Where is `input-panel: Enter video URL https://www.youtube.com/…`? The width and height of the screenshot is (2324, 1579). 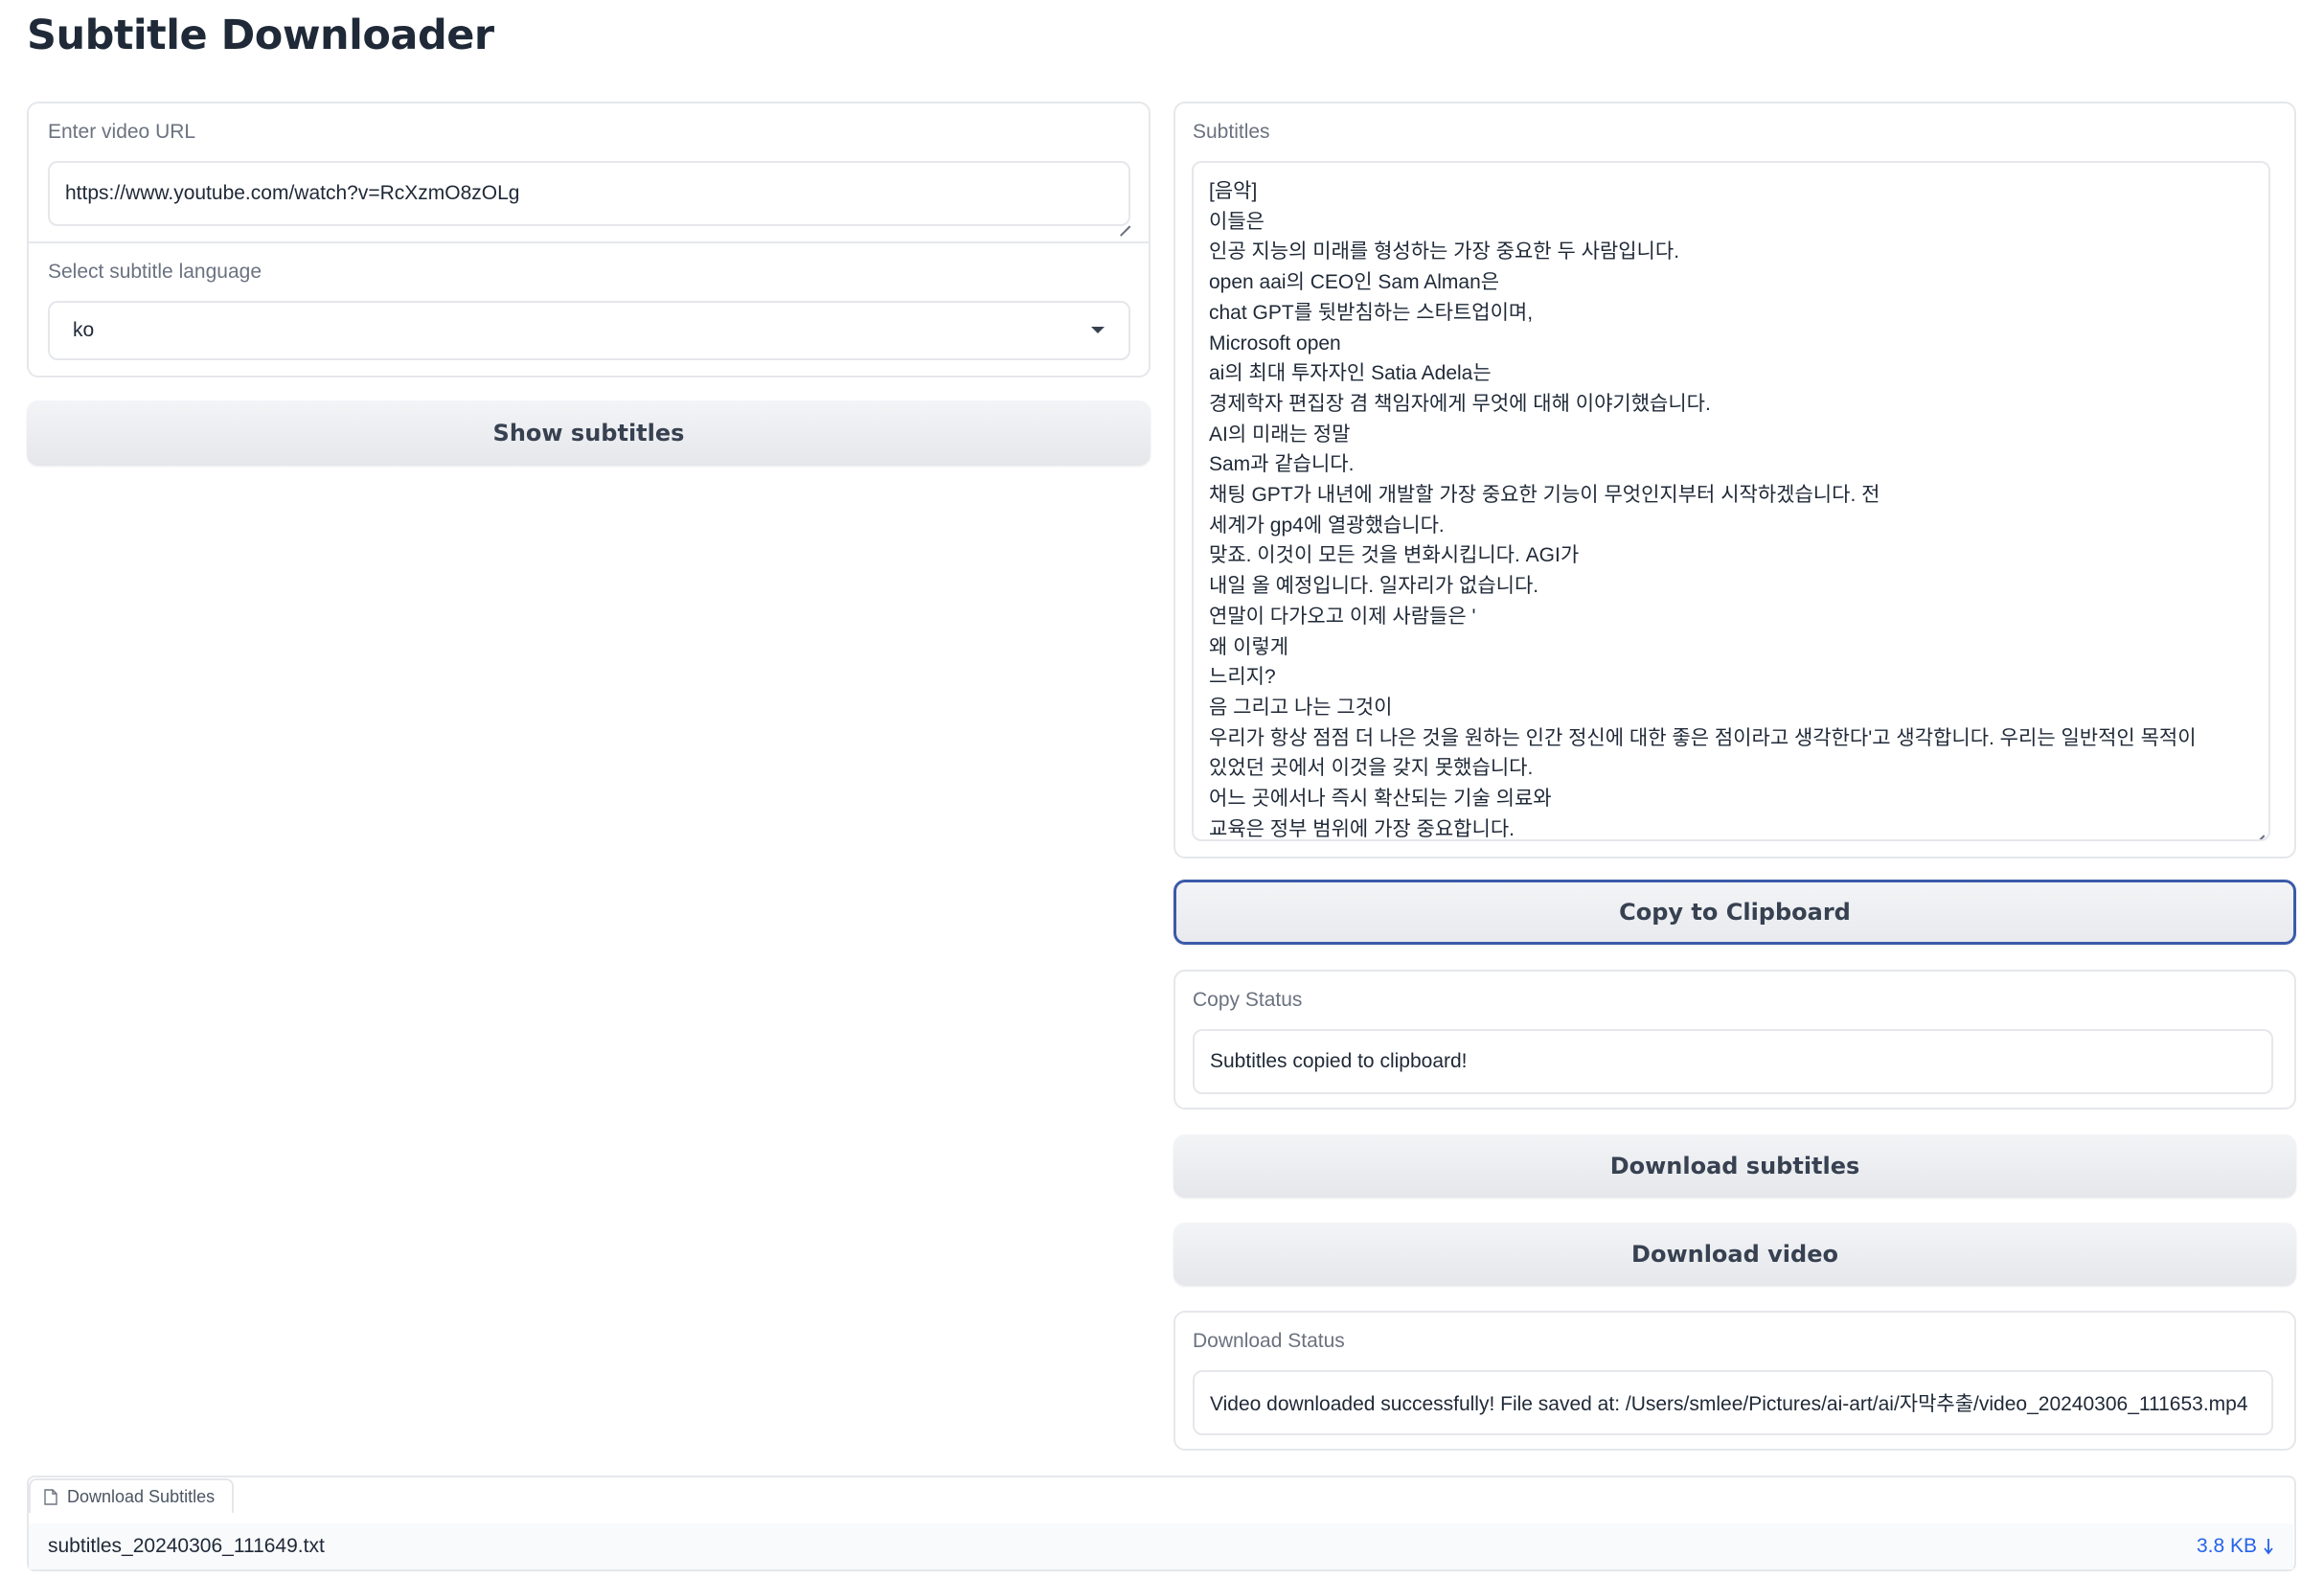 input-panel: Enter video URL https://www.youtube.com/… is located at coordinates (589, 240).